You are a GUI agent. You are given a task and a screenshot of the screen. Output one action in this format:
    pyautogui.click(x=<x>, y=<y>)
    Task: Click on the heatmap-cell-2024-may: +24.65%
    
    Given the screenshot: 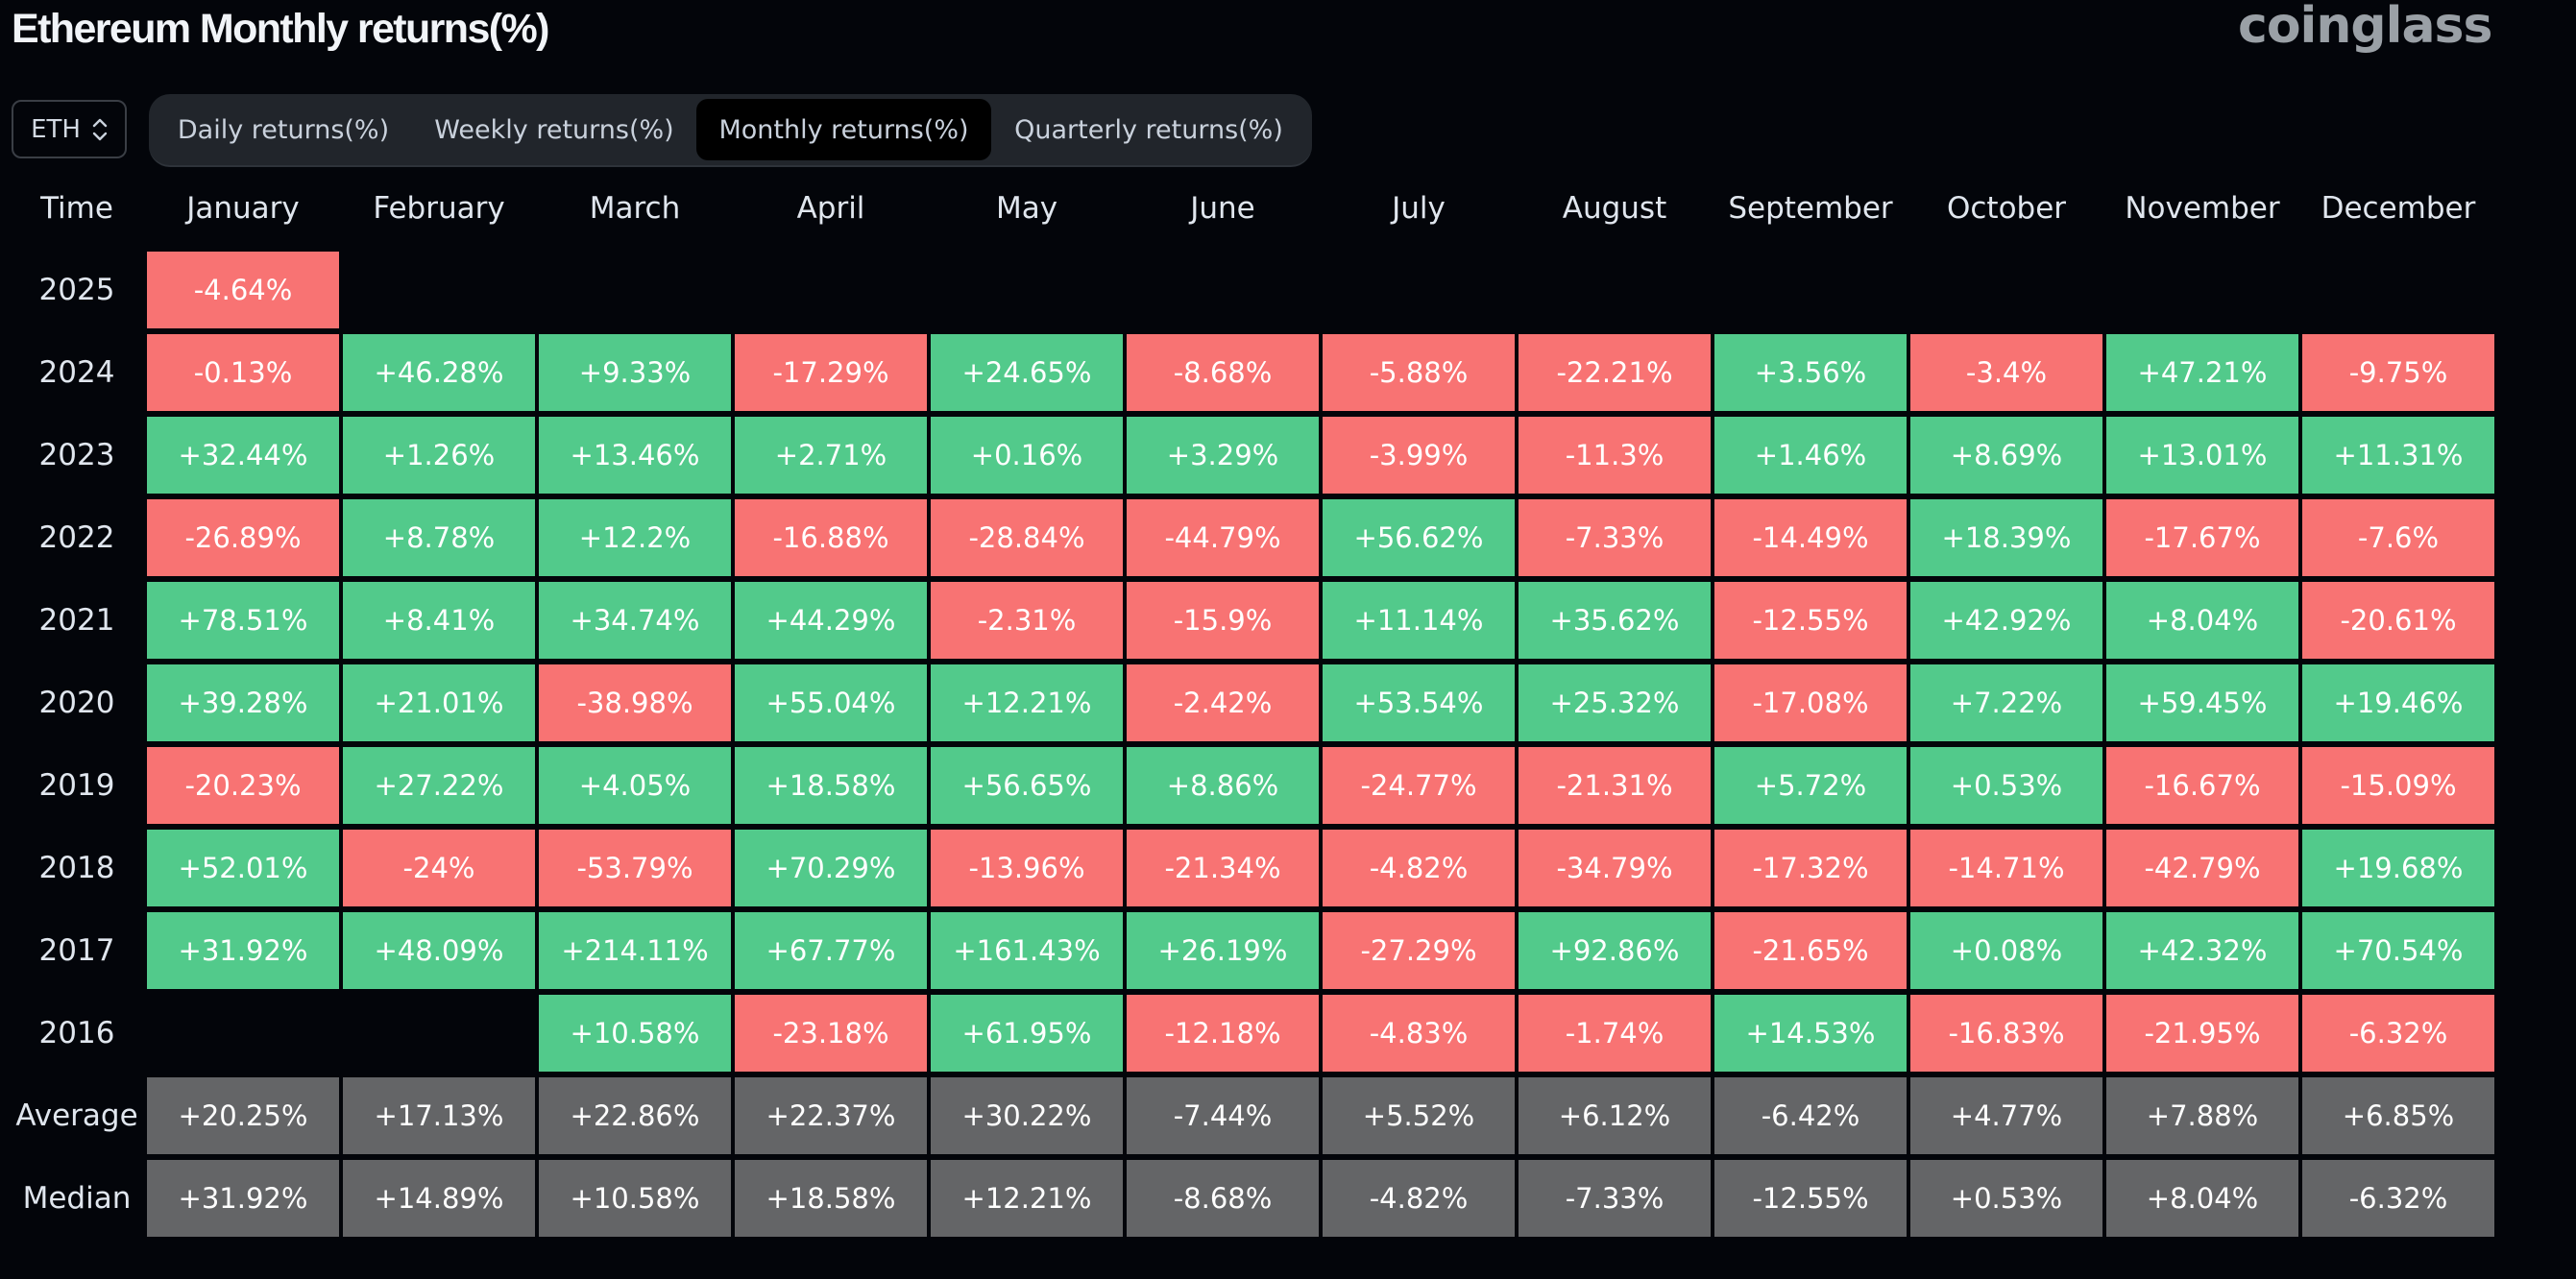 What is the action you would take?
    pyautogui.click(x=1027, y=372)
    